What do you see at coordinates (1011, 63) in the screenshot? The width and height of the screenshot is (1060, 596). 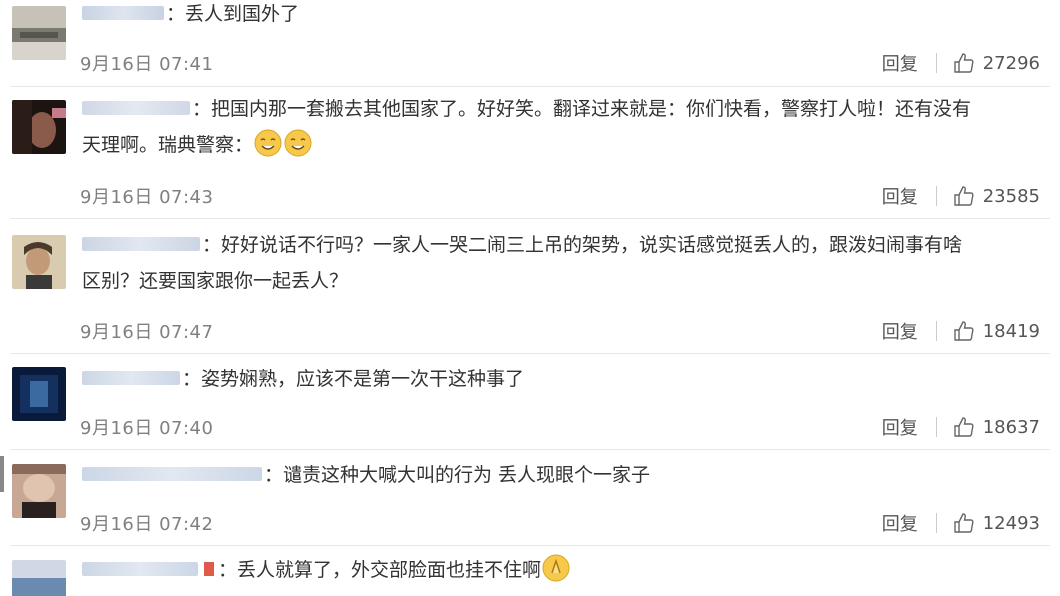 I see `like-count: 27296` at bounding box center [1011, 63].